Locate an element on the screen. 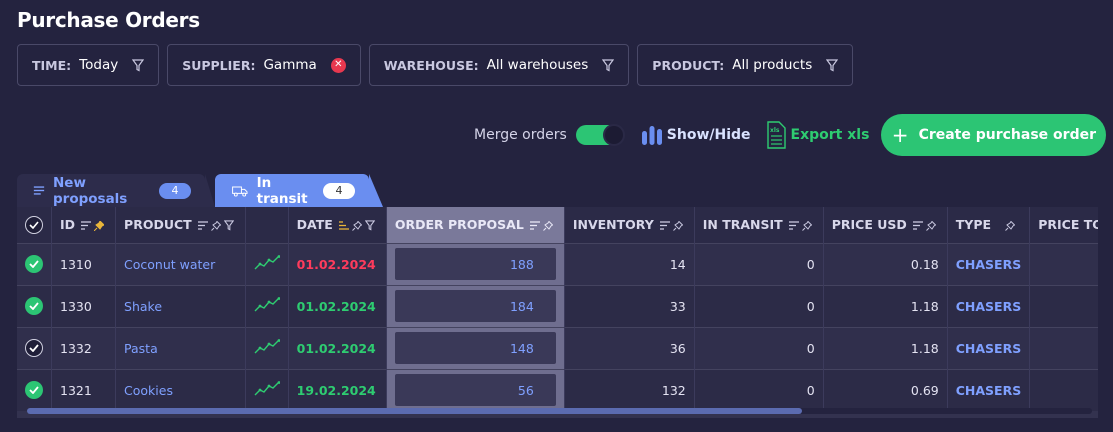 The width and height of the screenshot is (1113, 432). table-row: 1332 Pasta 01.02.2024 148 36 0 1.18 CHASERS is located at coordinates (557, 347).